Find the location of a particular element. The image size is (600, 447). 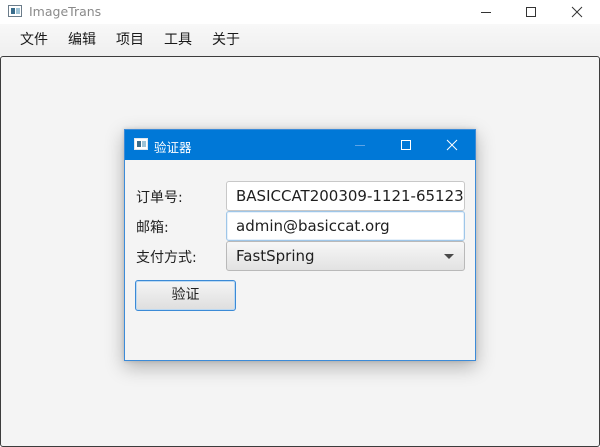

dialog-maximize-button is located at coordinates (406, 145).